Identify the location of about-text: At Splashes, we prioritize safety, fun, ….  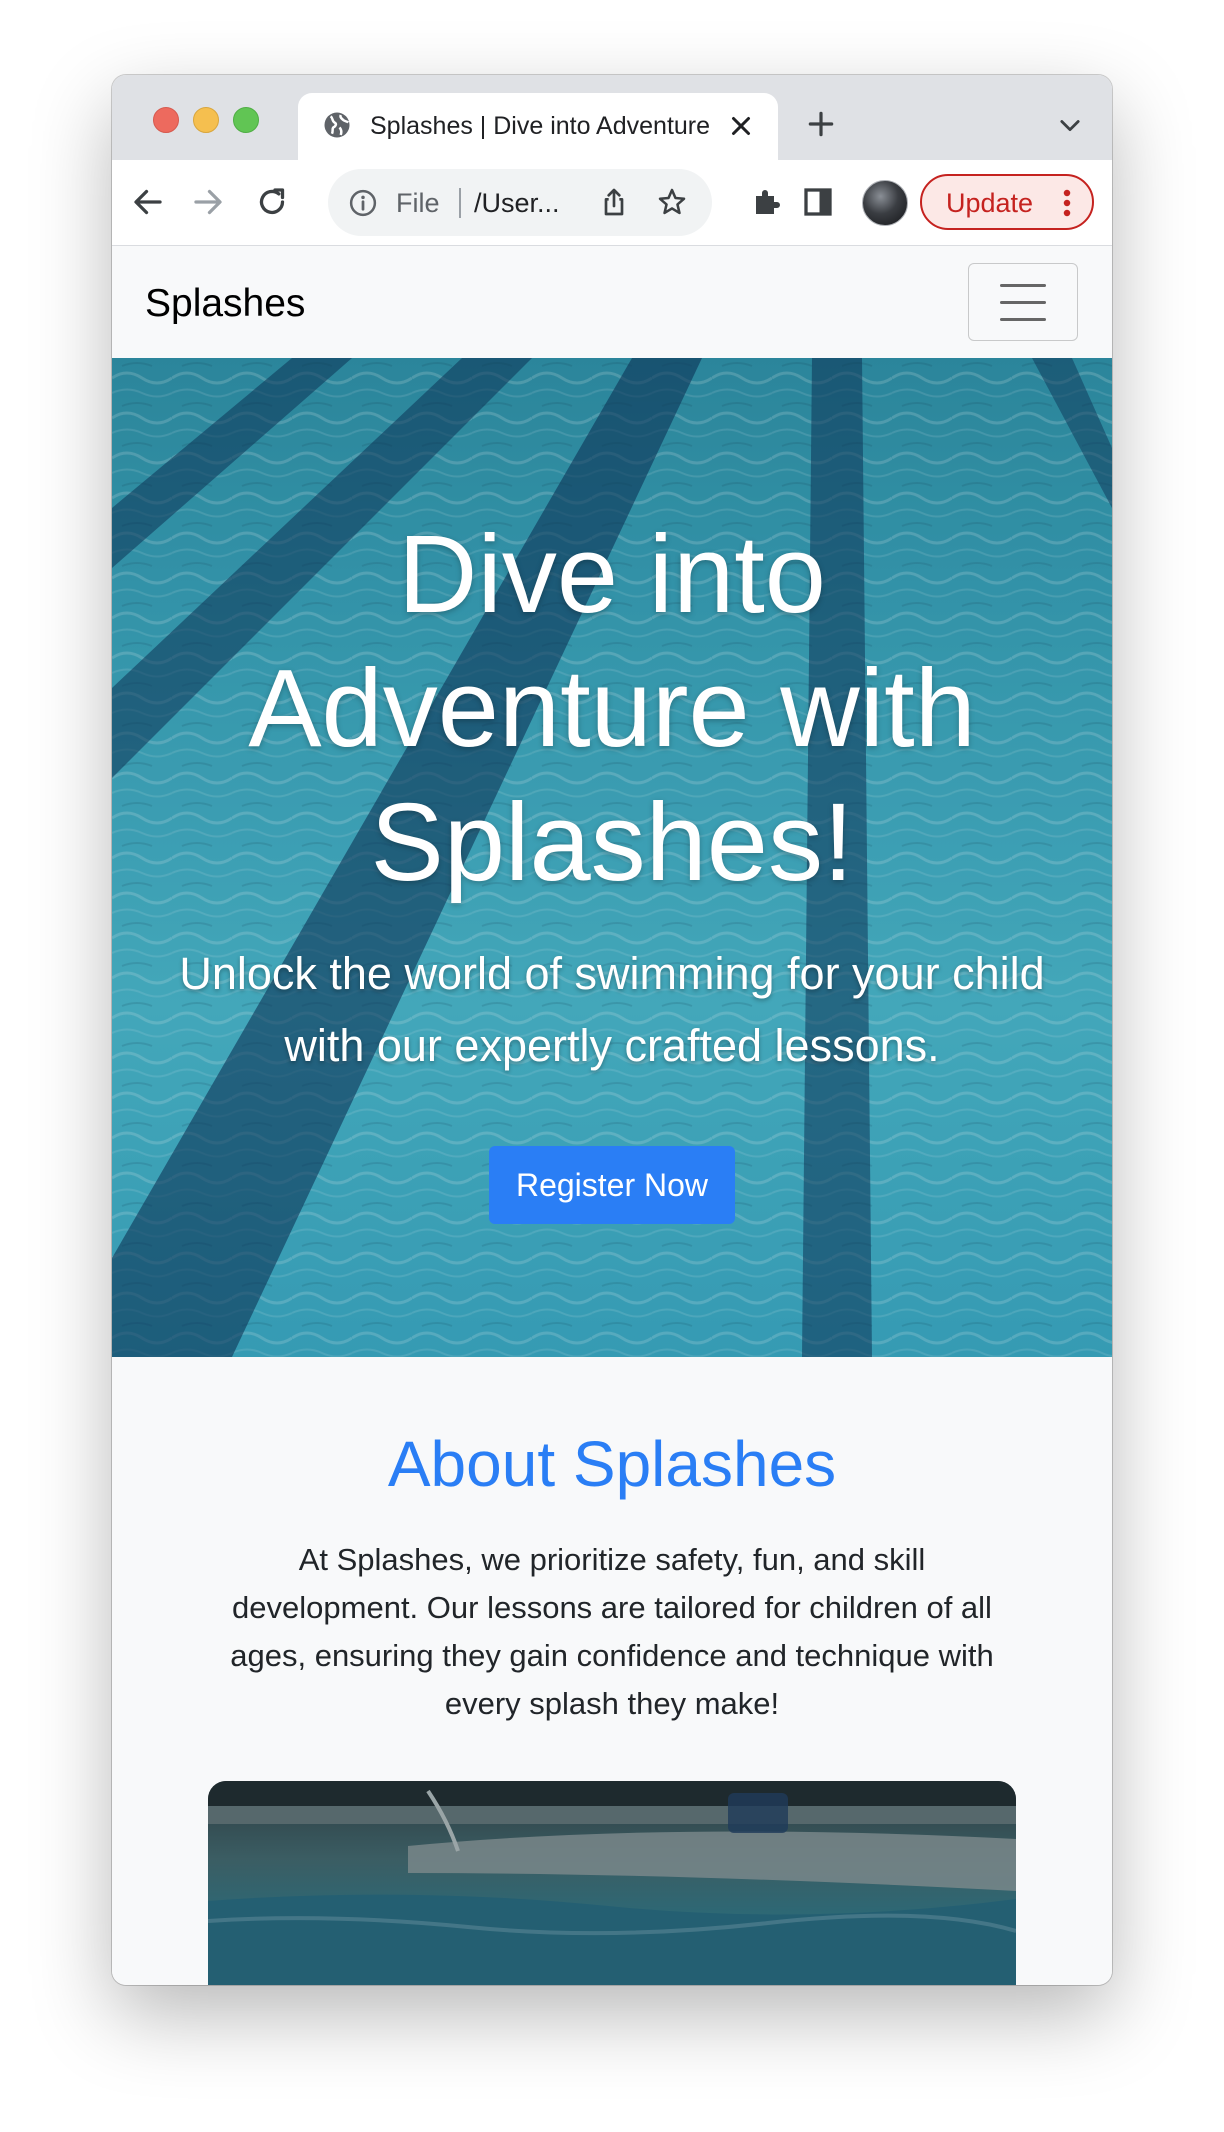
(612, 1631).